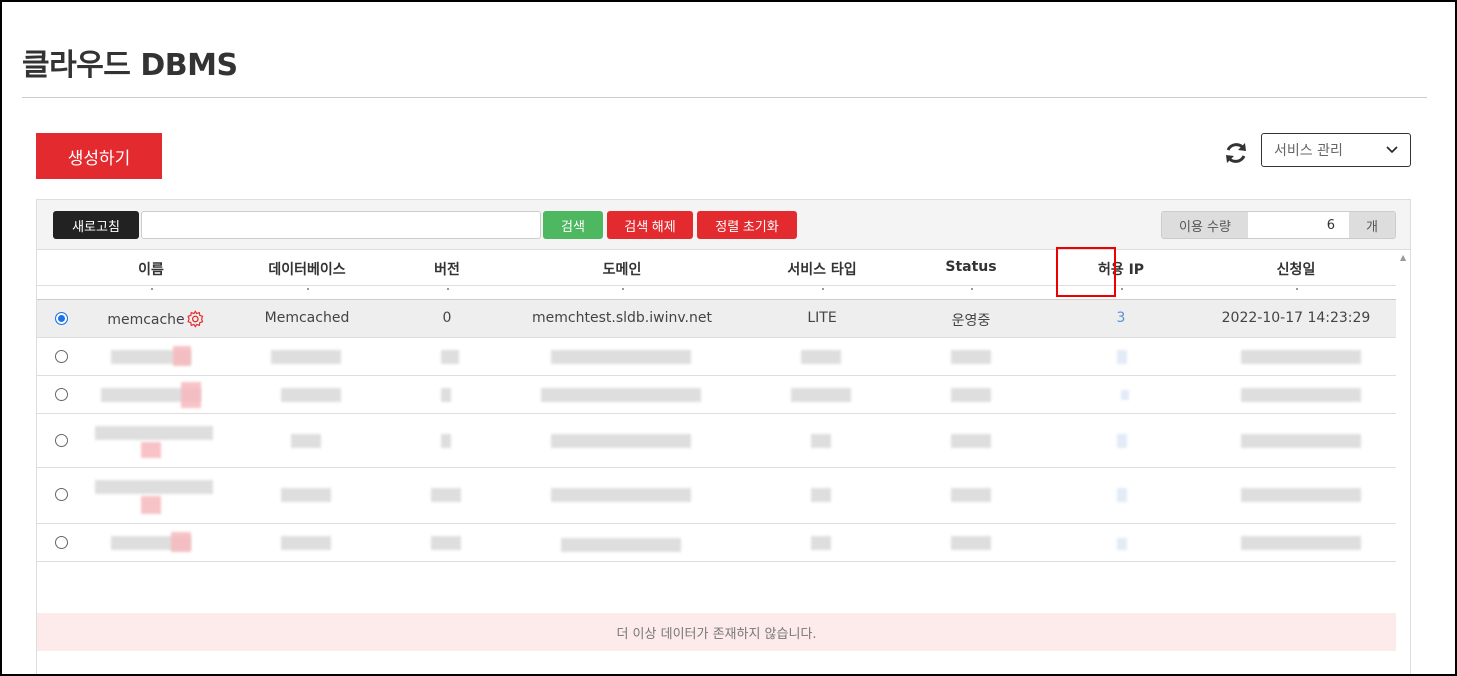 The width and height of the screenshot is (1457, 676). What do you see at coordinates (1403, 257) in the screenshot?
I see `scrollbar-up-arrow: ▲` at bounding box center [1403, 257].